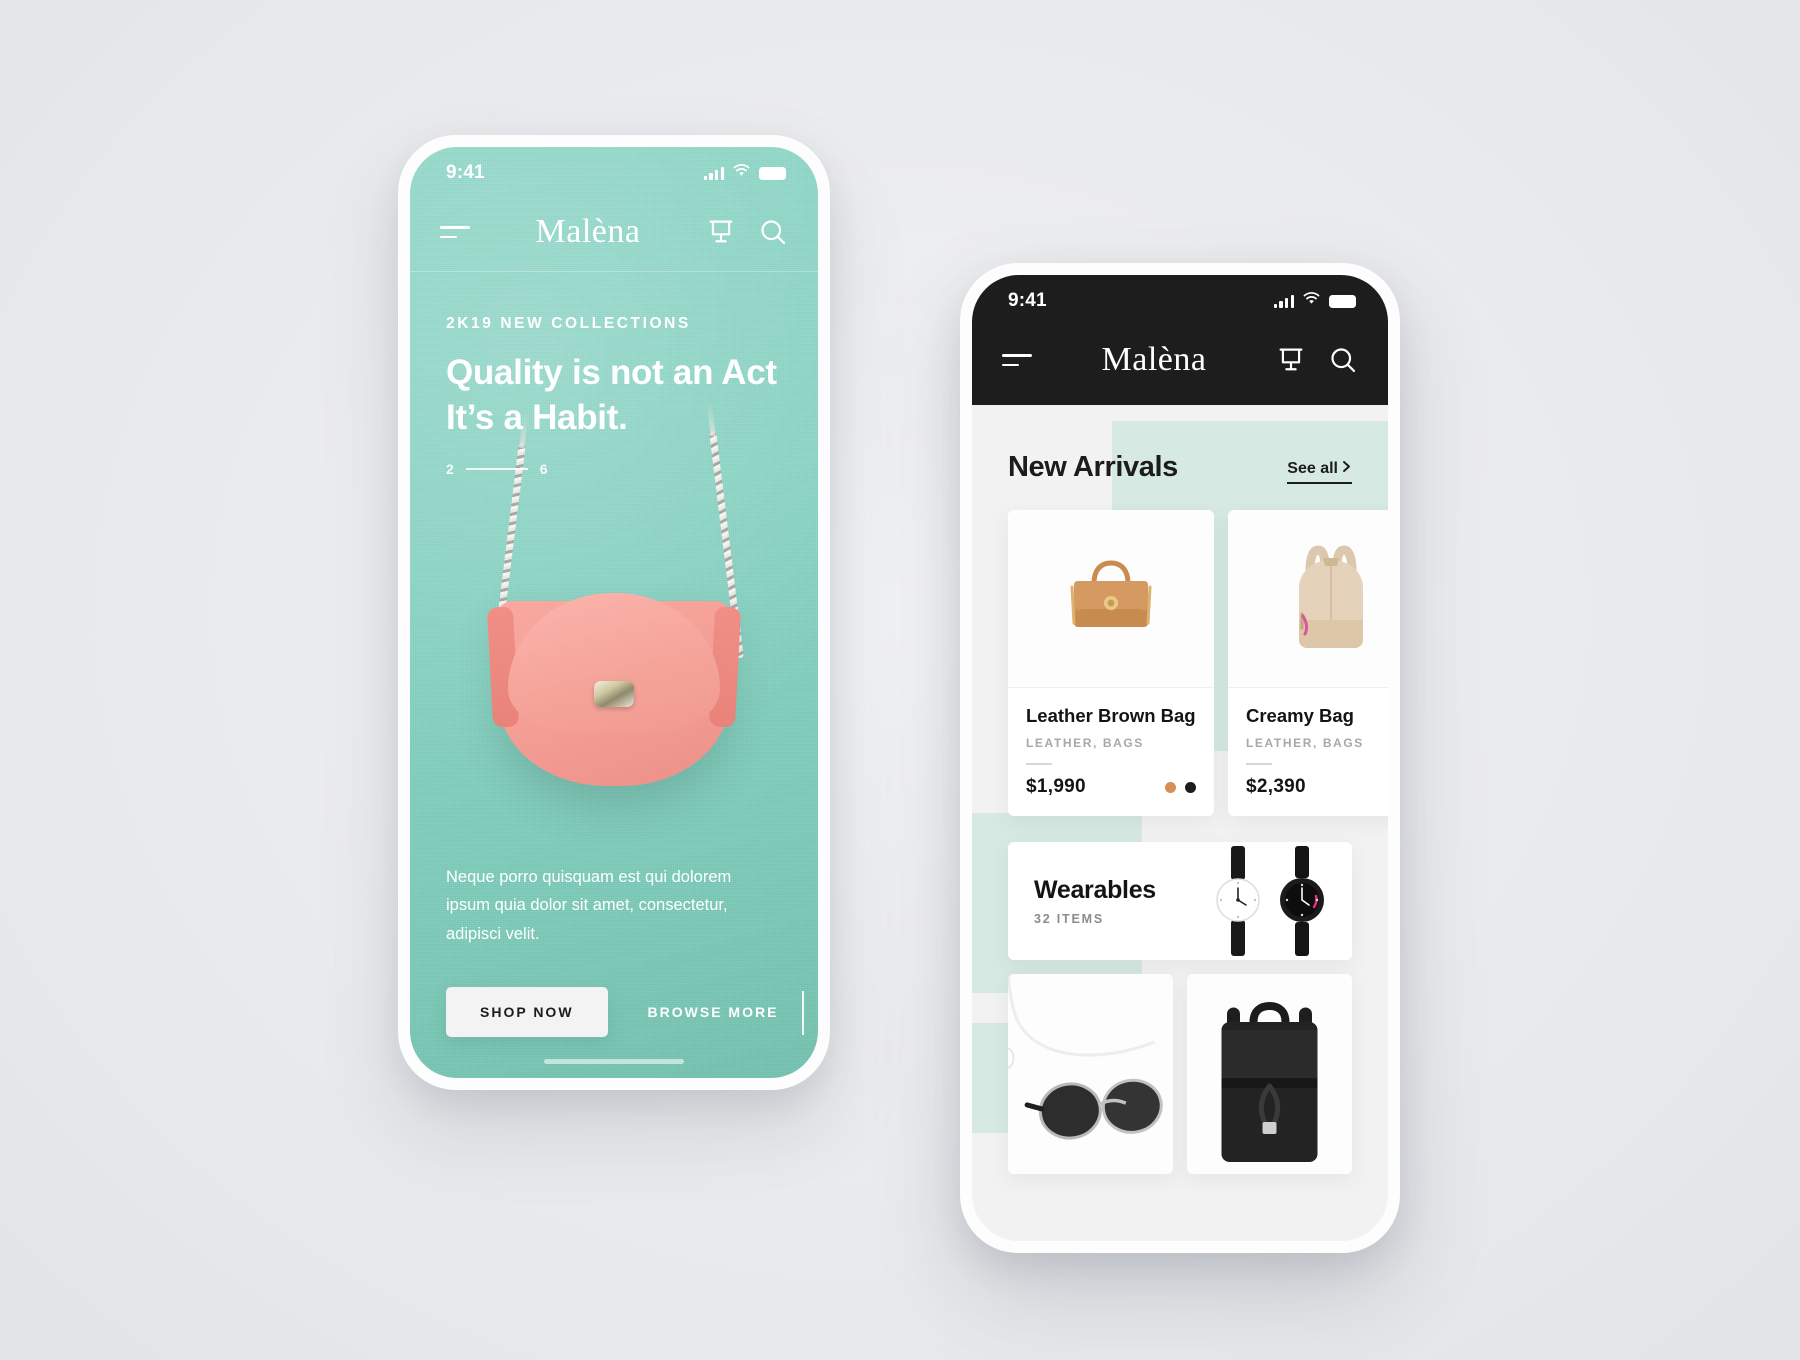 Image resolution: width=1800 pixels, height=1360 pixels. I want to click on product-name: Creamy Bag, so click(1300, 715).